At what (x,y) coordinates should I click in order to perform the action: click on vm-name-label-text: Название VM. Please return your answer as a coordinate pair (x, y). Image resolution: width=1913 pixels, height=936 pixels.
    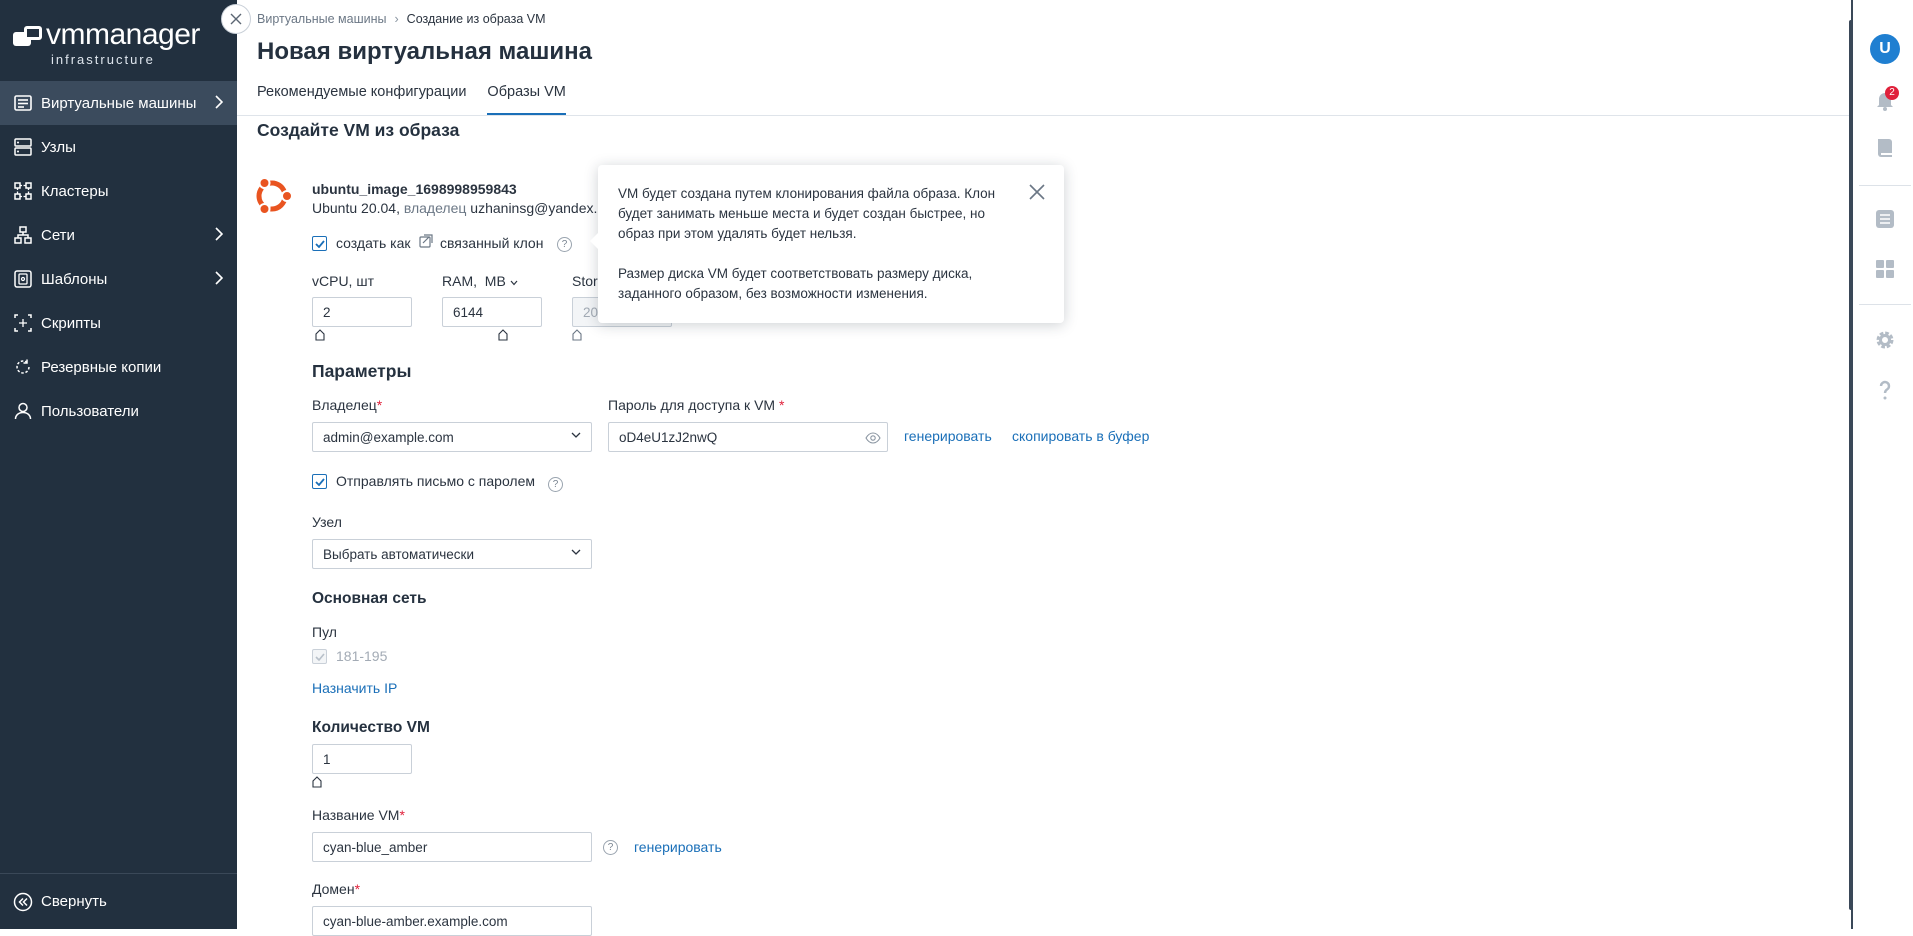
    Looking at the image, I should click on (356, 815).